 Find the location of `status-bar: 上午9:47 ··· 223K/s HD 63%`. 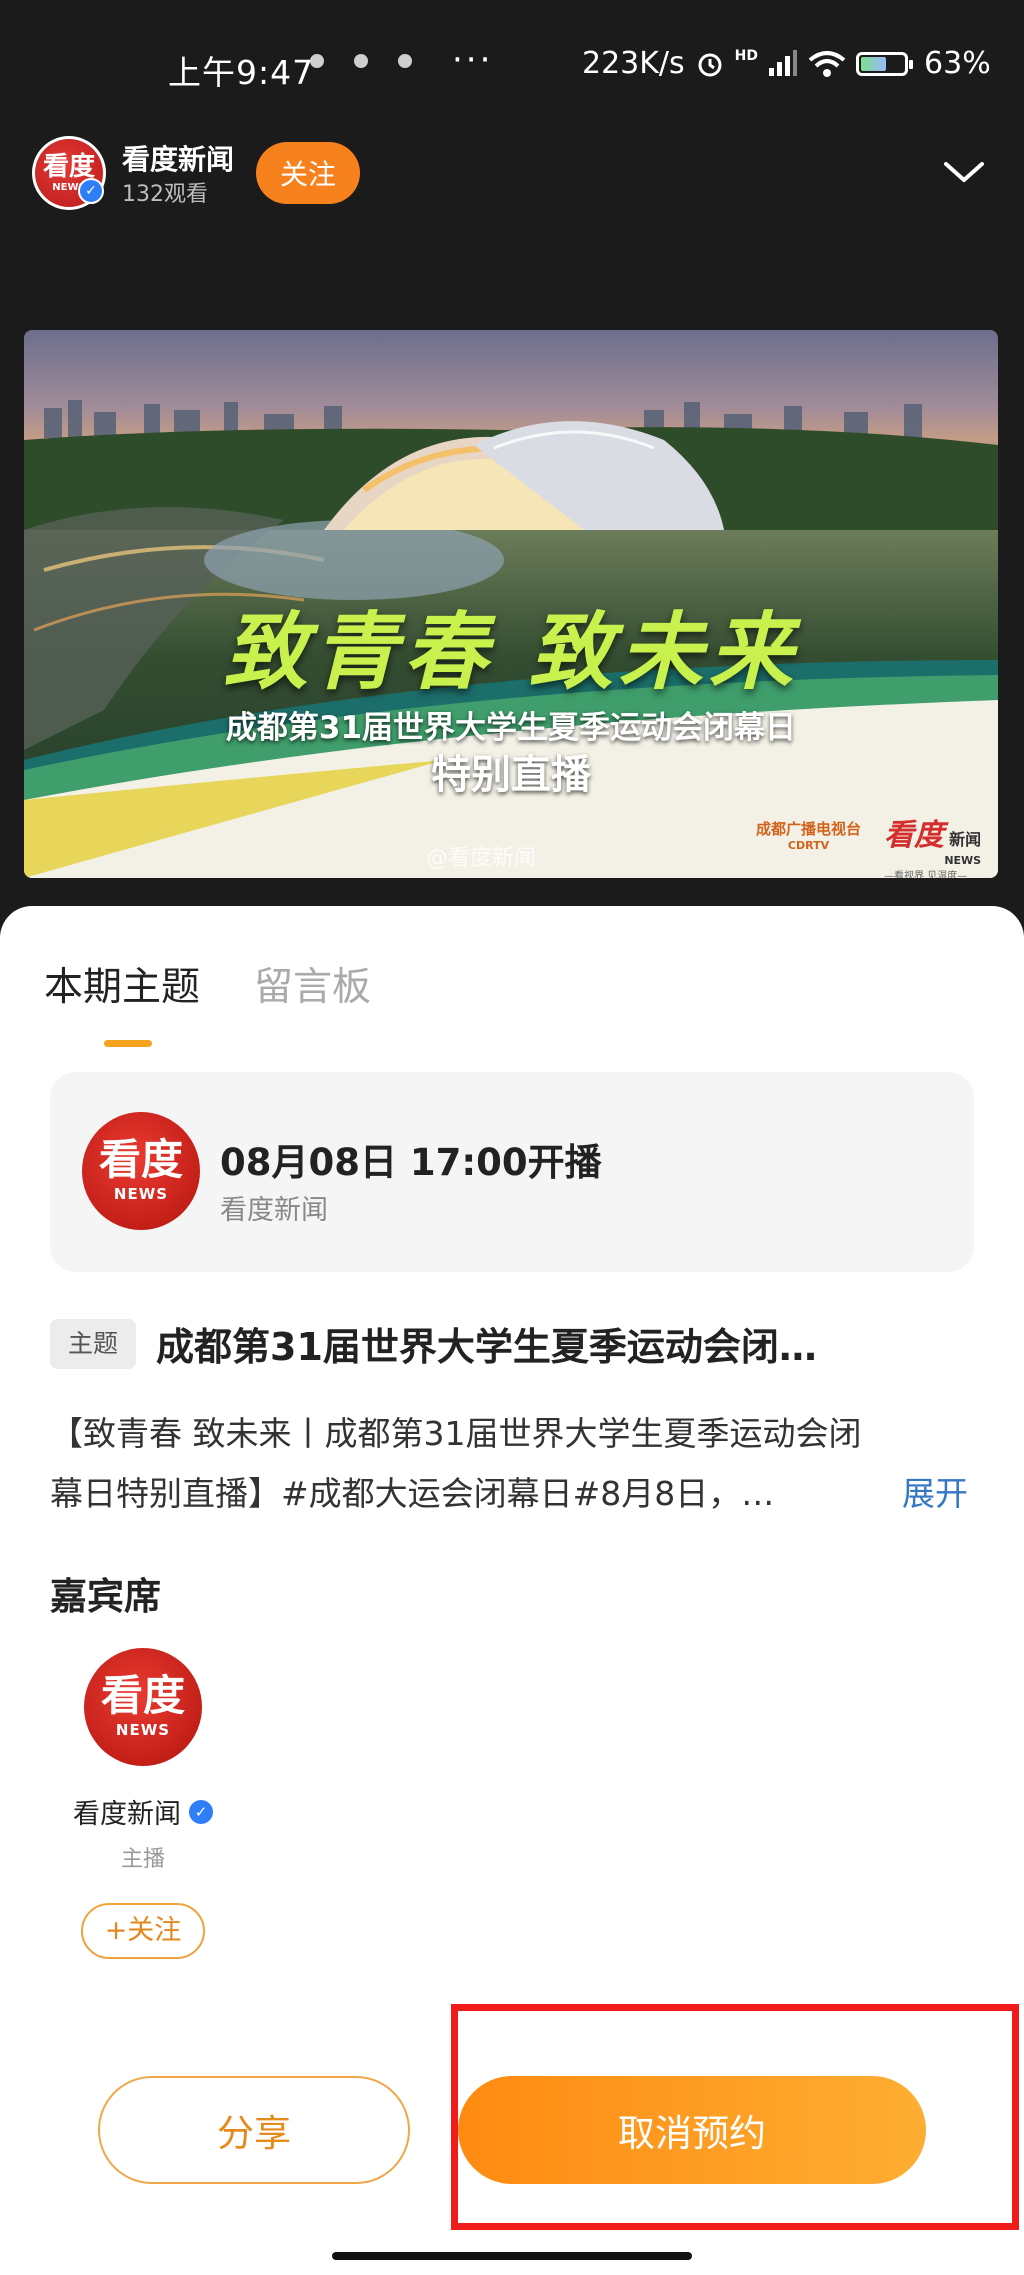

status-bar: 上午9:47 ··· 223K/s HD 63% is located at coordinates (512, 65).